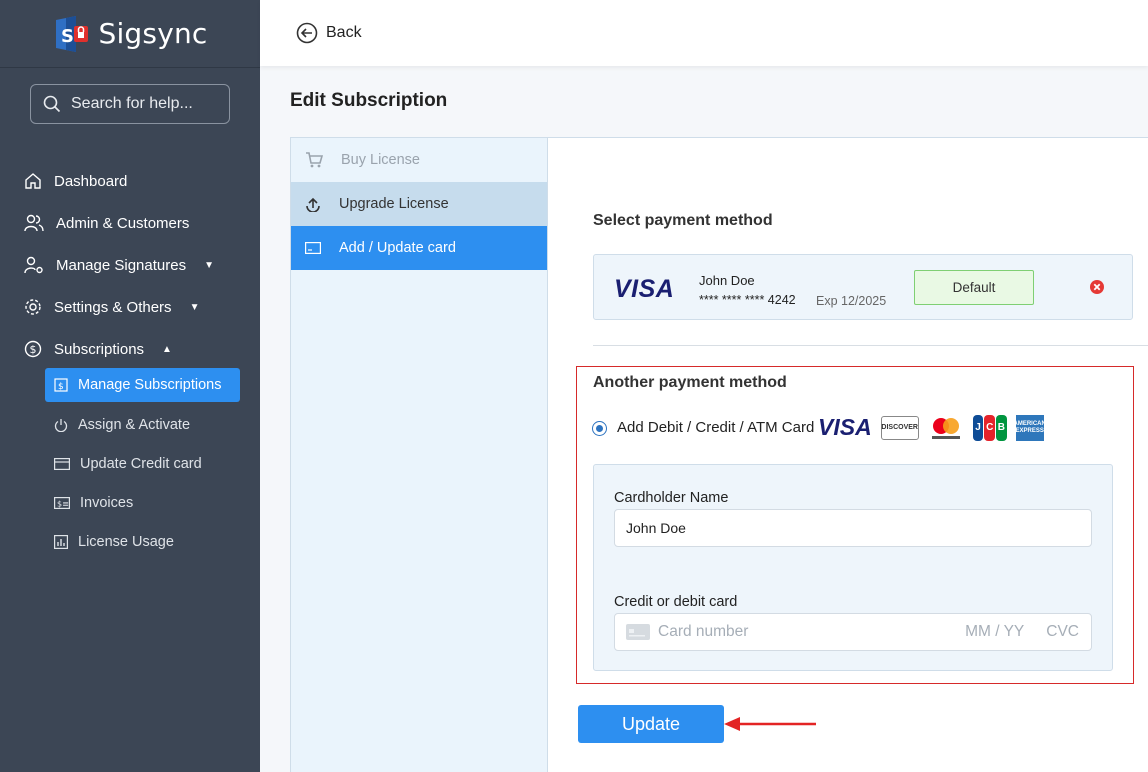 Image resolution: width=1148 pixels, height=772 pixels. What do you see at coordinates (656, 528) in the screenshot?
I see `cardholder-value: John Doe` at bounding box center [656, 528].